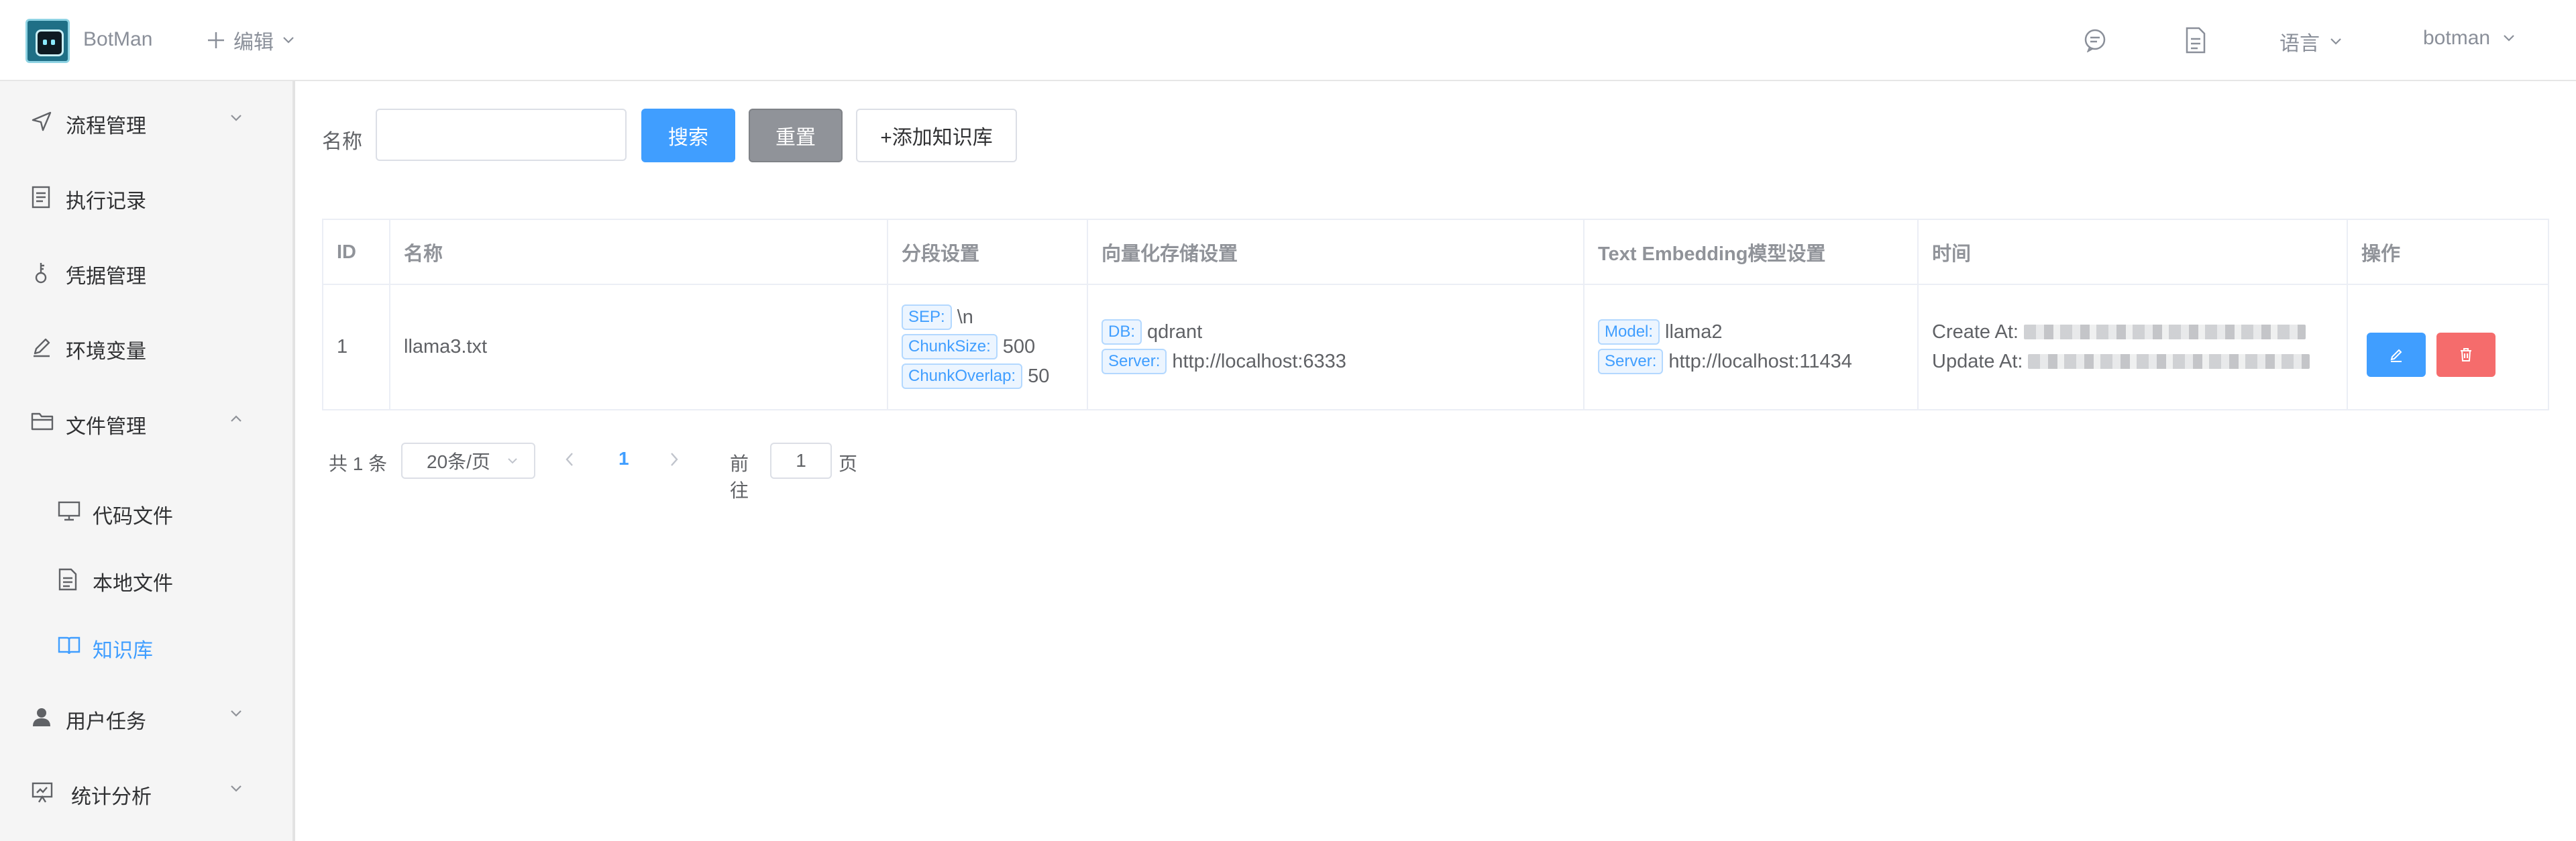 Image resolution: width=2576 pixels, height=841 pixels. What do you see at coordinates (42, 792) in the screenshot?
I see `presentation-icon` at bounding box center [42, 792].